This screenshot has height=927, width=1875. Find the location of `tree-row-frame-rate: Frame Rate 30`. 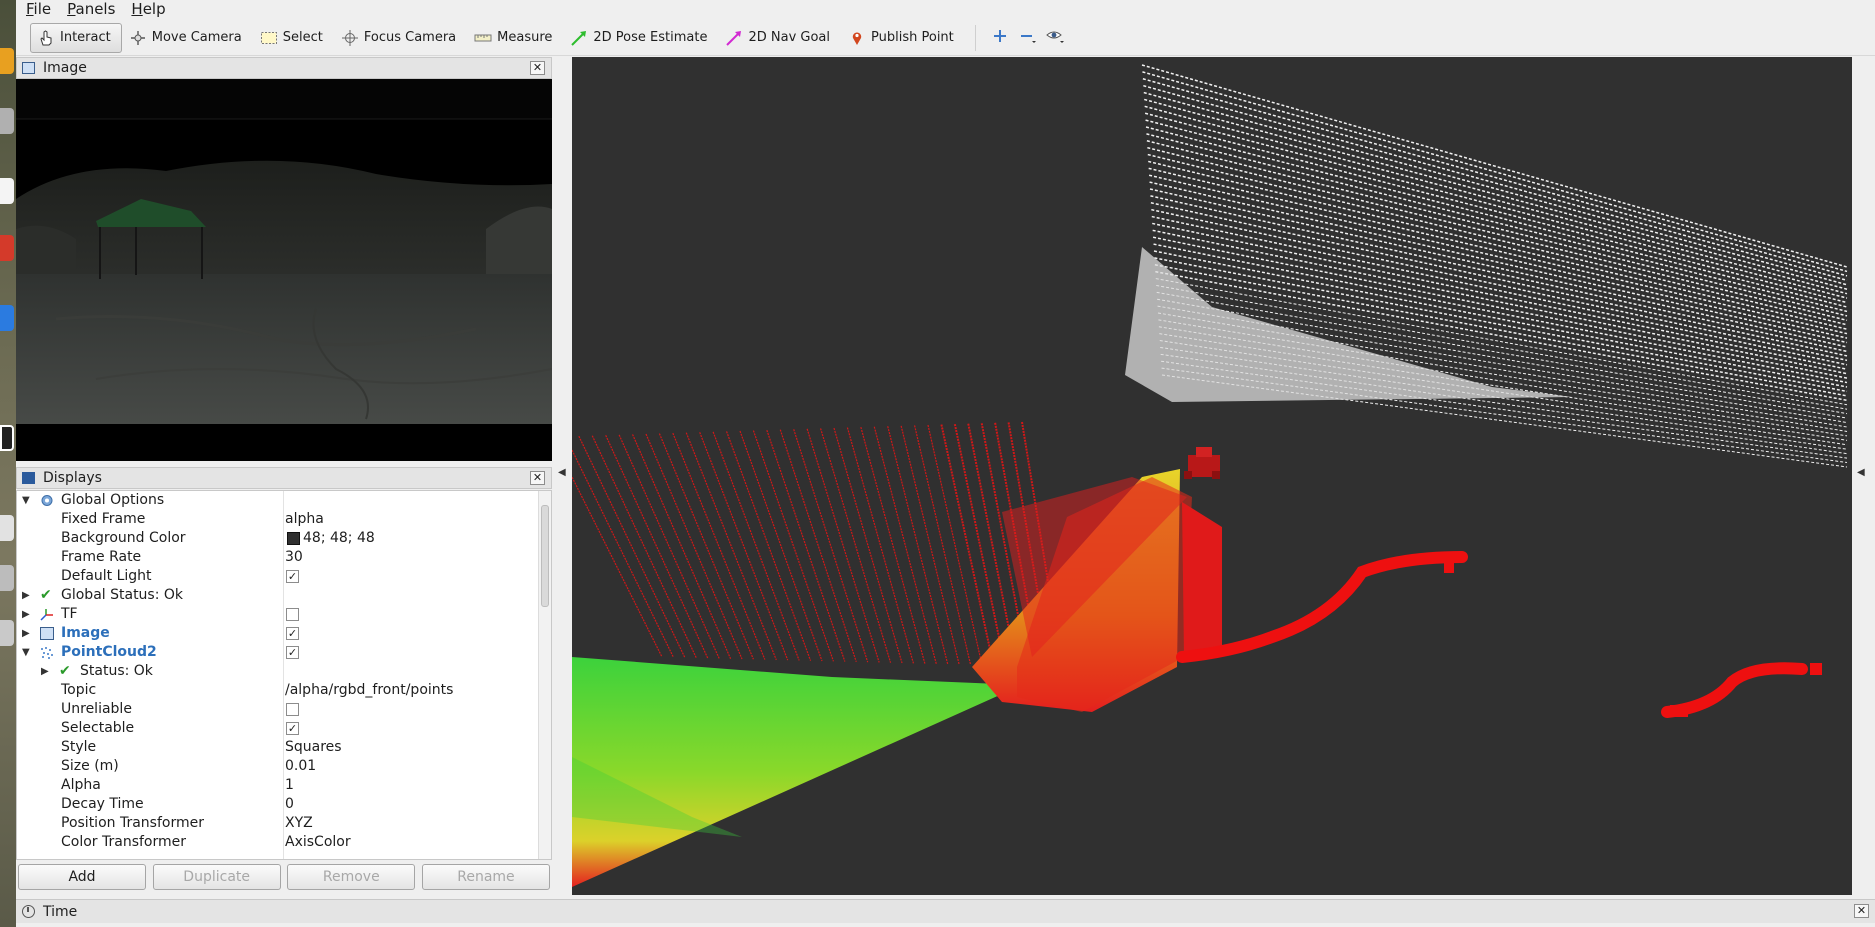

tree-row-frame-rate: Frame Rate 30 is located at coordinates (277, 557).